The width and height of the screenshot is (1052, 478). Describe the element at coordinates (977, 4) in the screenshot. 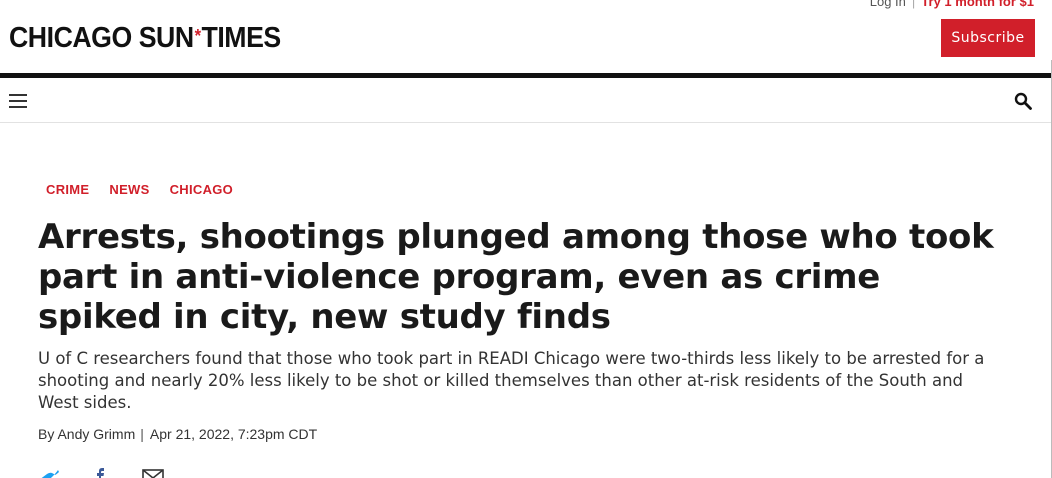

I see `trial-offer-link: Try 1 month for $1` at that location.